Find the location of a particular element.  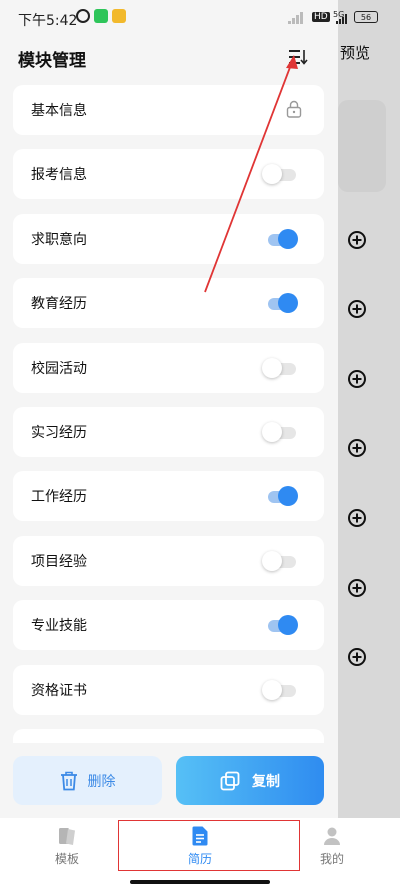

module-item-job-intention: 求职意向 is located at coordinates (168, 239).